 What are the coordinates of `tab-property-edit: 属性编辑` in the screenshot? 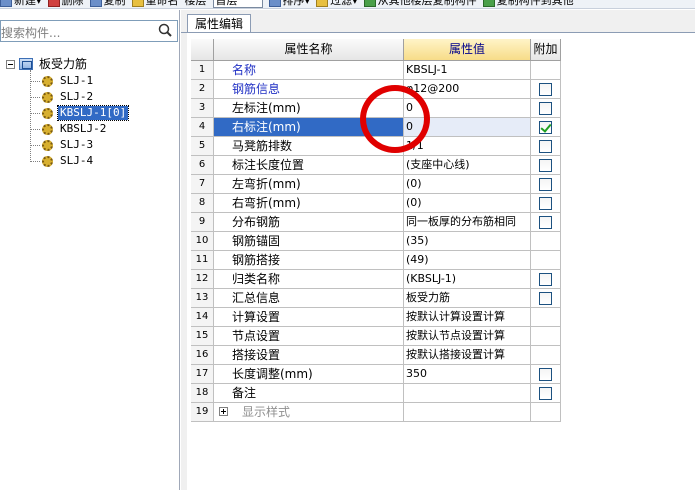 It's located at (219, 23).